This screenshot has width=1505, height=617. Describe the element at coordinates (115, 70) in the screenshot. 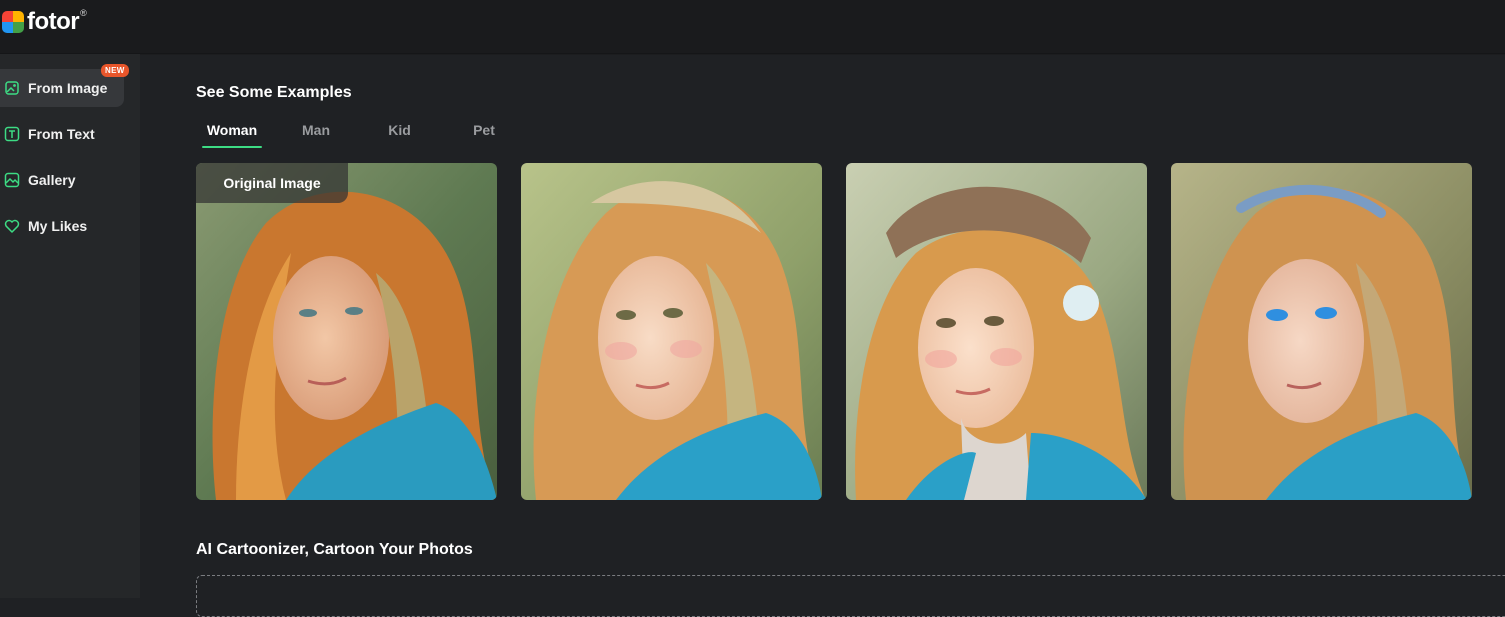

I see `new-badge: NEW` at that location.